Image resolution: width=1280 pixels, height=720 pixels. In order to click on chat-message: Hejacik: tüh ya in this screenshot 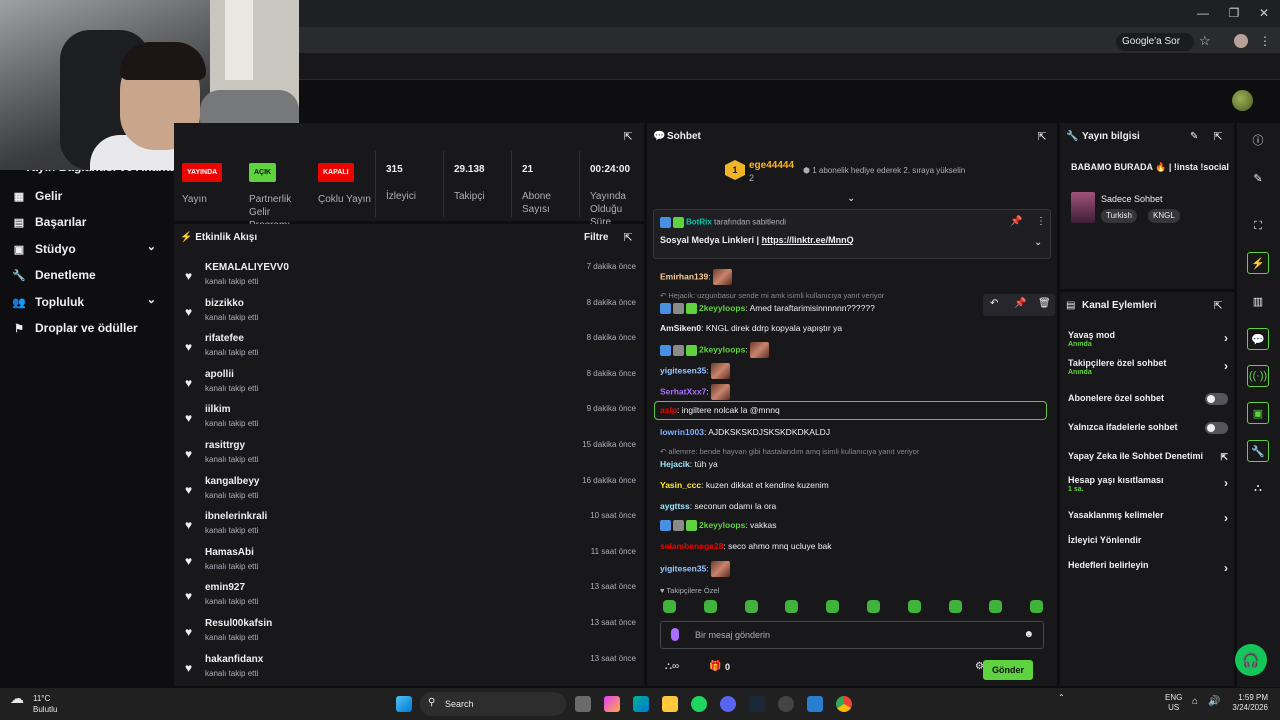, I will do `click(689, 464)`.